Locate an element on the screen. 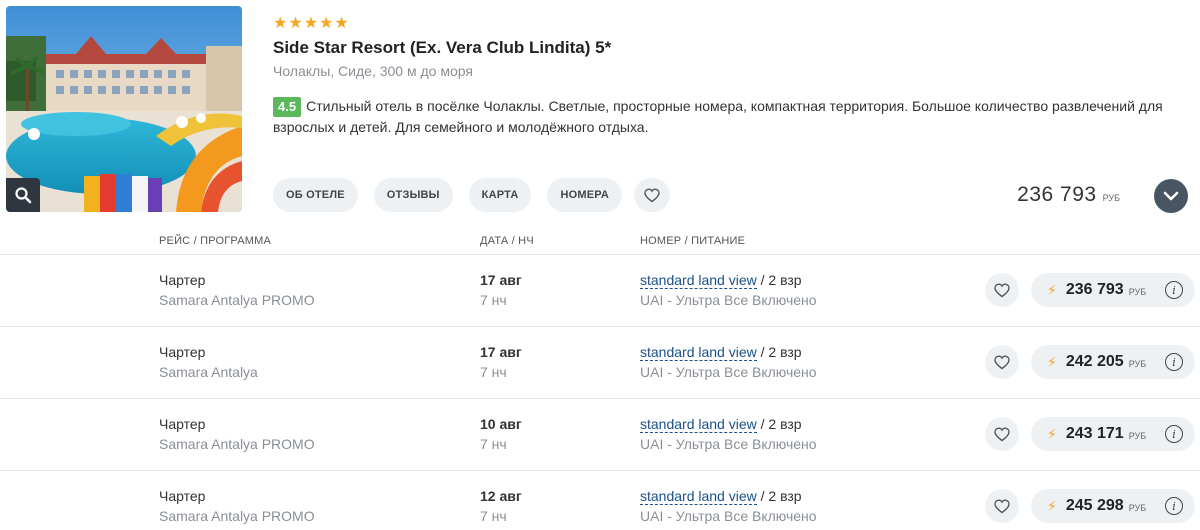 This screenshot has width=1200, height=530. offer-price-button: ⚡ 242 205 РУБ i is located at coordinates (1113, 362).